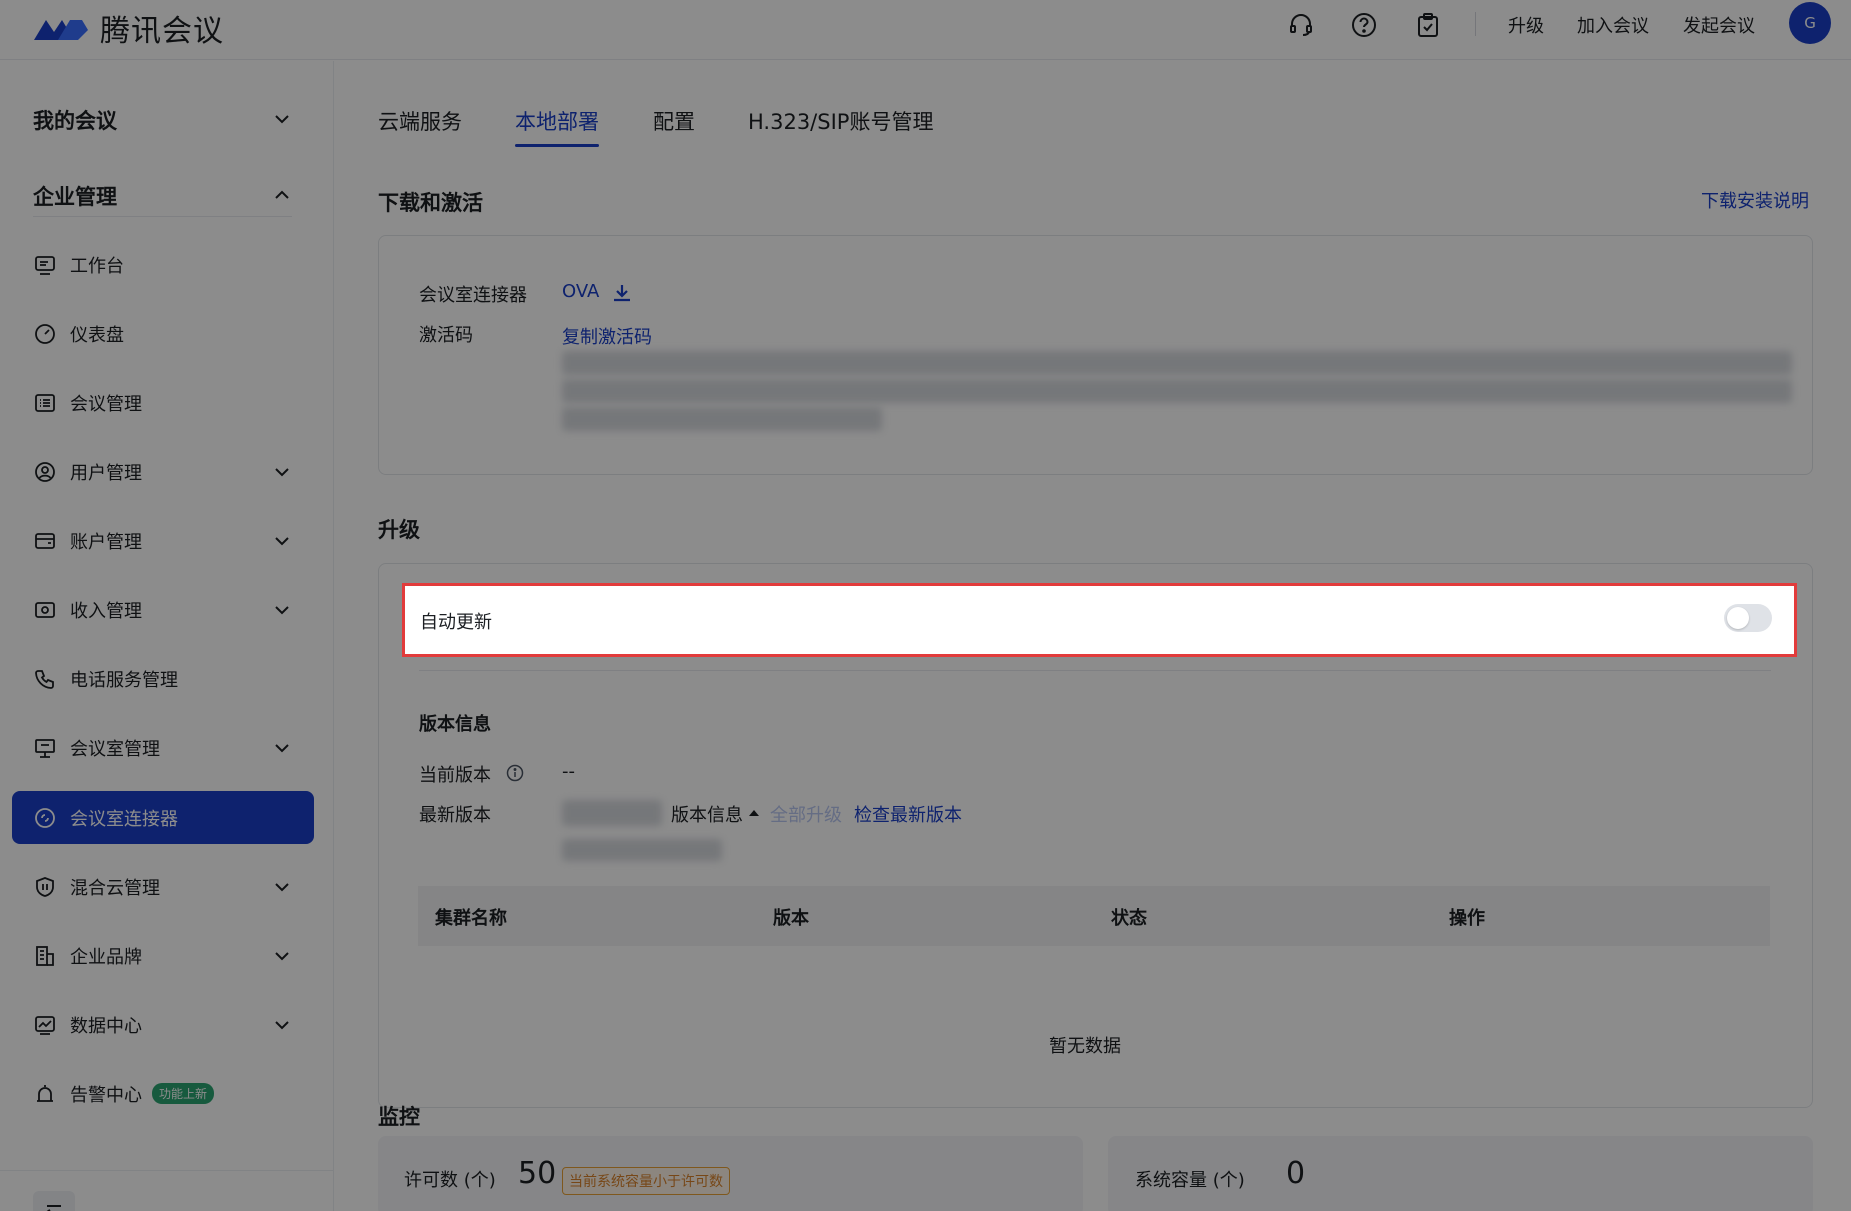  What do you see at coordinates (115, 888) in the screenshot?
I see `sidebar-item-label: 混合云管理` at bounding box center [115, 888].